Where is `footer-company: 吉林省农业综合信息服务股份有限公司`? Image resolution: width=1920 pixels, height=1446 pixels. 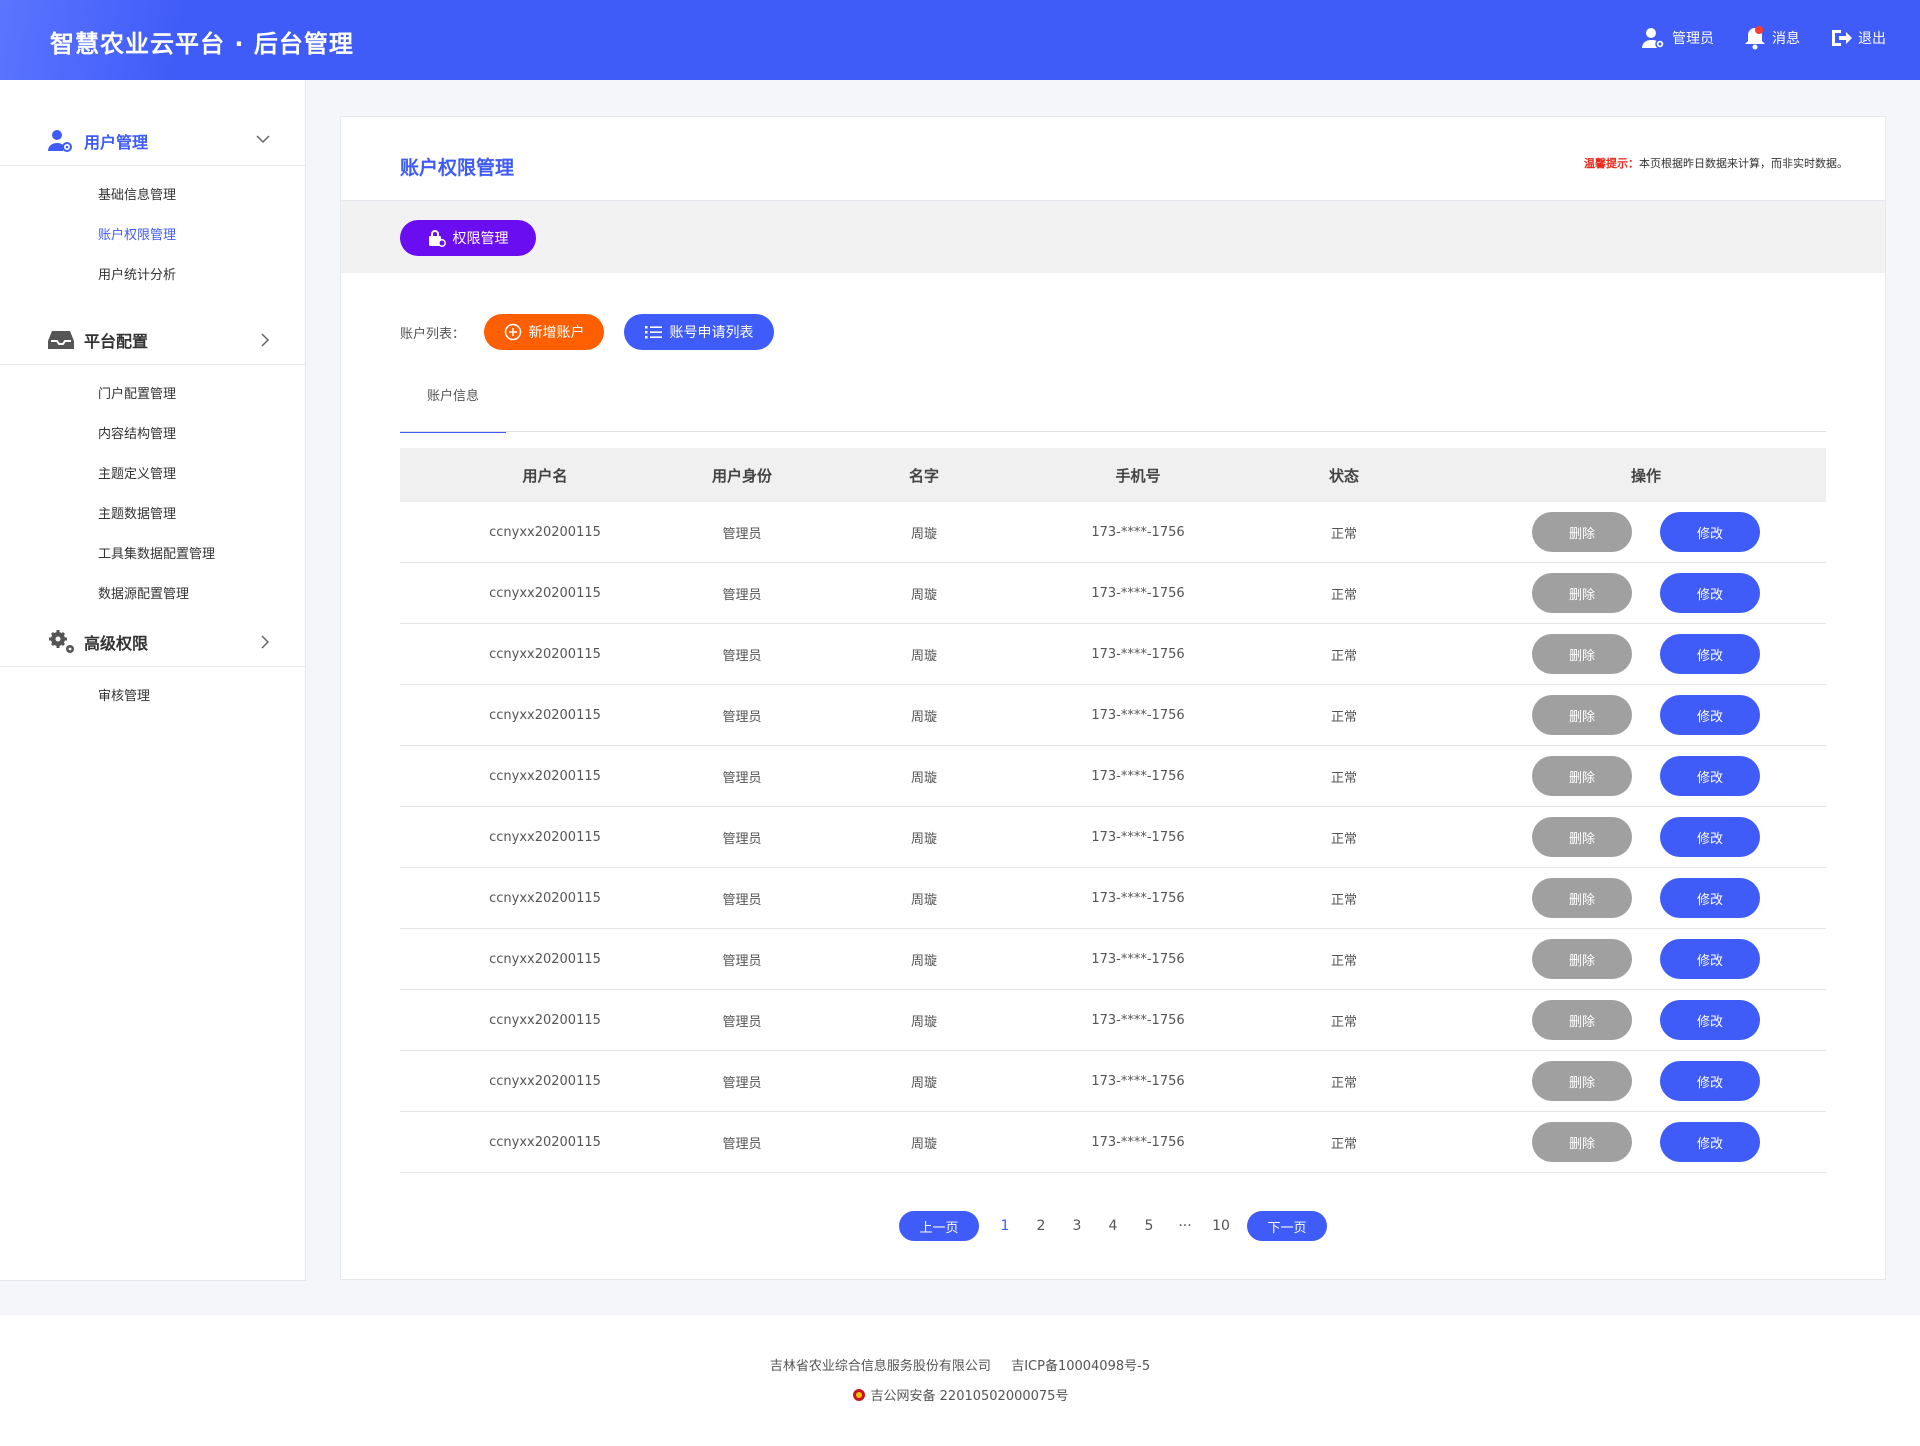 footer-company: 吉林省农业综合信息服务股份有限公司 is located at coordinates (880, 1366).